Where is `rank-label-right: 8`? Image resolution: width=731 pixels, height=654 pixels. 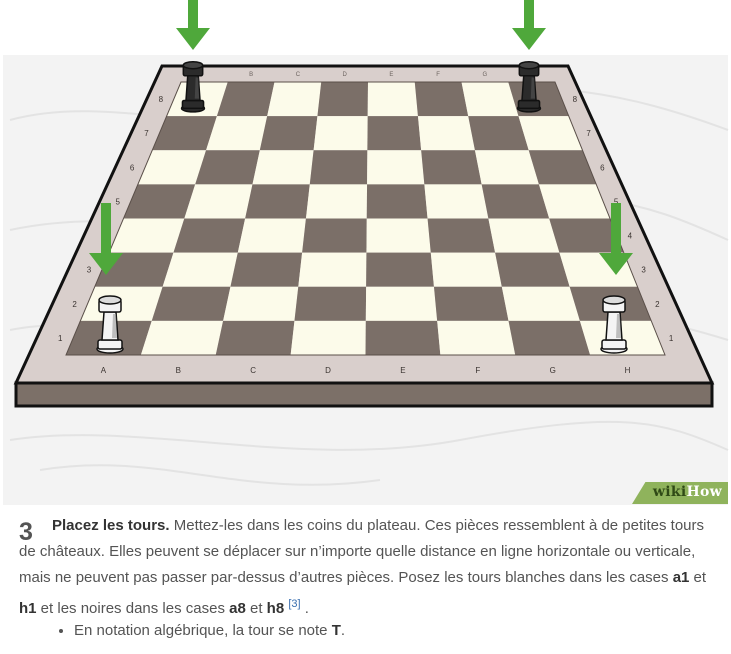
rank-label-right: 8 is located at coordinates (575, 99).